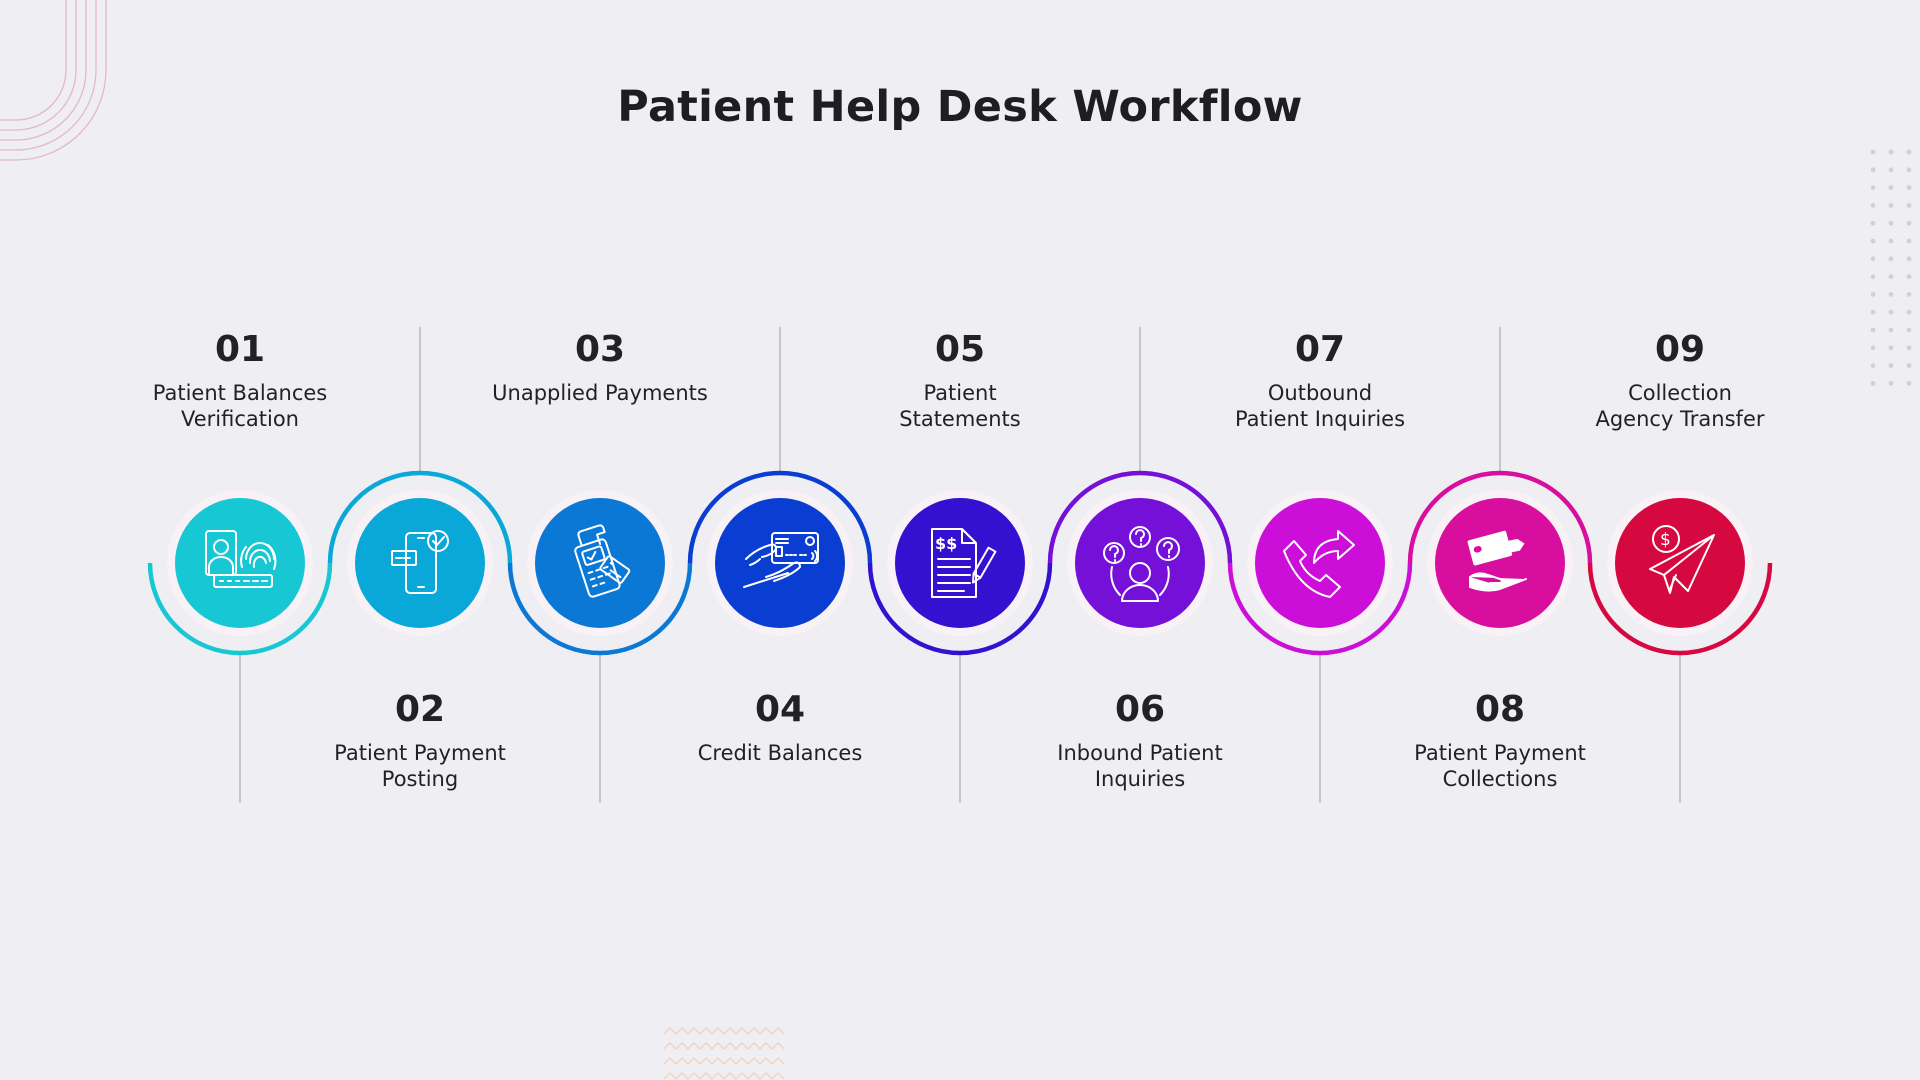 The height and width of the screenshot is (1080, 1920). What do you see at coordinates (1320, 393) in the screenshot?
I see `step-label-line: Outbound` at bounding box center [1320, 393].